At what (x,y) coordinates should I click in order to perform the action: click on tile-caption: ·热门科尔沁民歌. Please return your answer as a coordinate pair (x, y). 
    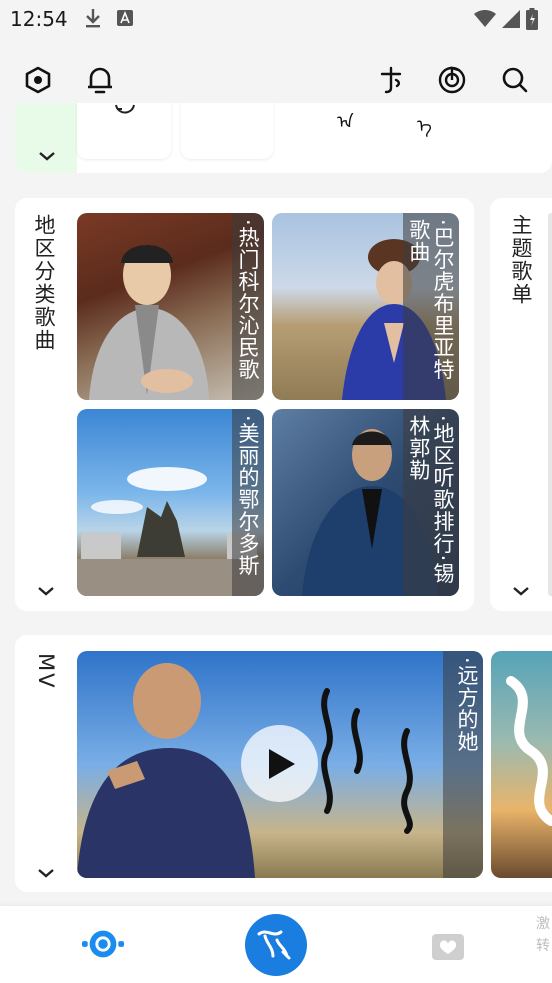
    Looking at the image, I should click on (247, 306).